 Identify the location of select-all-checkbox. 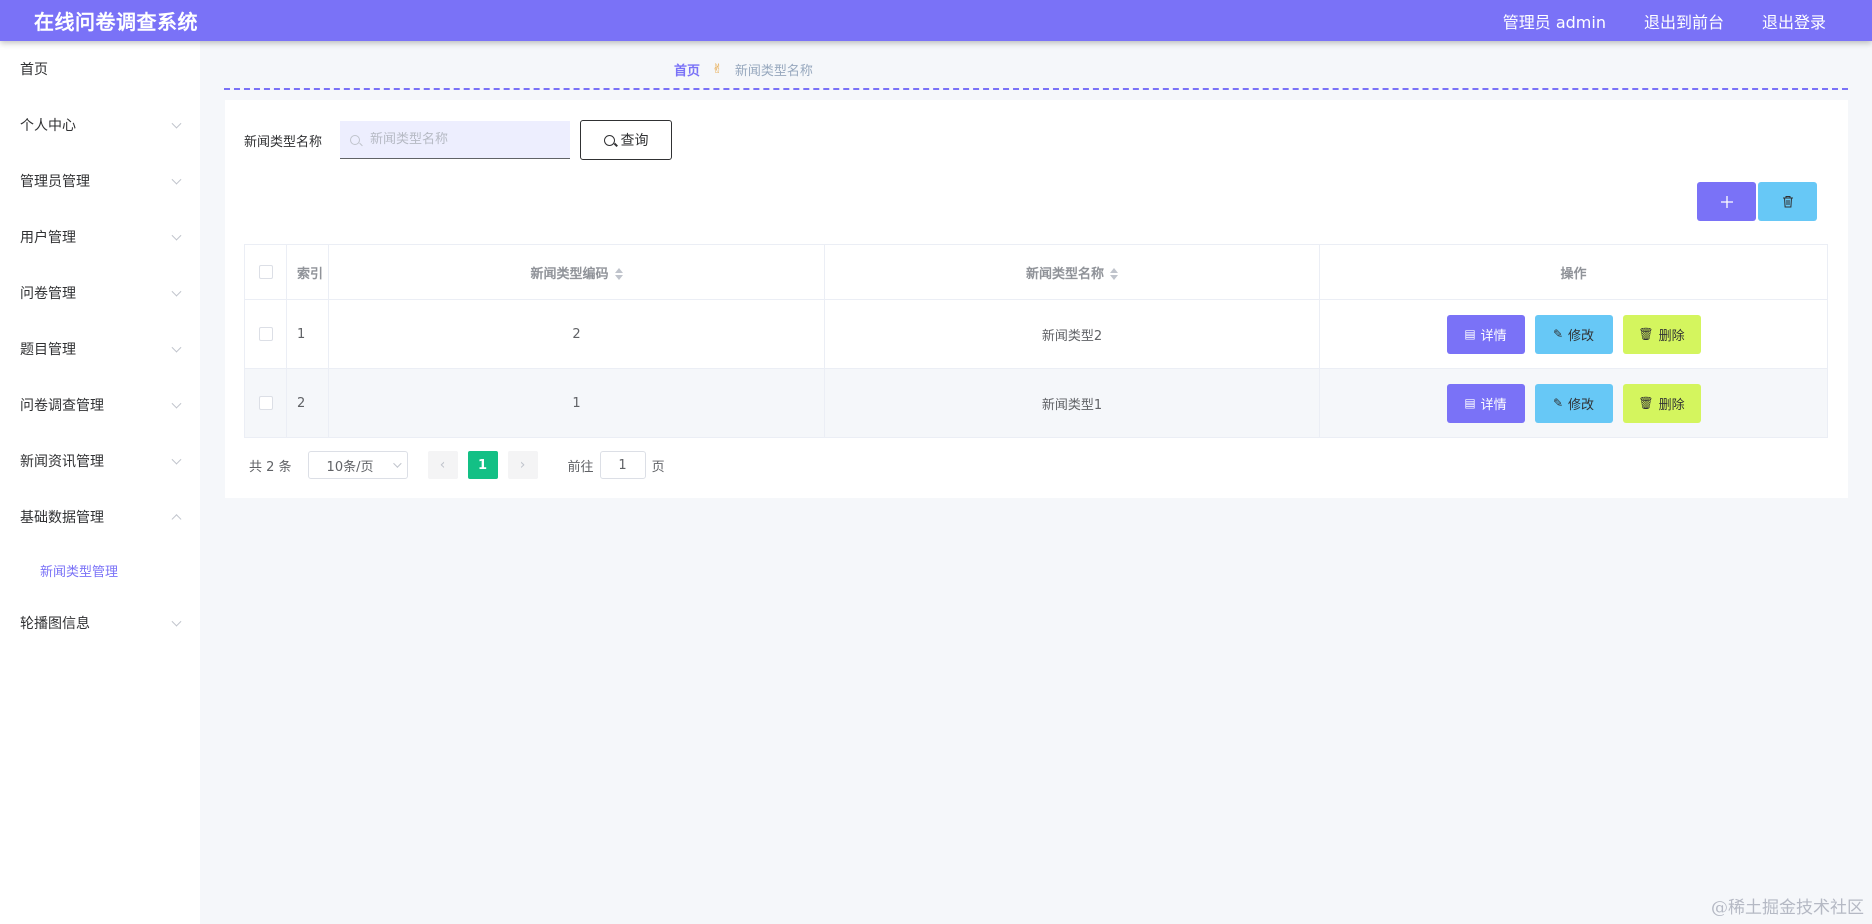
(265, 272).